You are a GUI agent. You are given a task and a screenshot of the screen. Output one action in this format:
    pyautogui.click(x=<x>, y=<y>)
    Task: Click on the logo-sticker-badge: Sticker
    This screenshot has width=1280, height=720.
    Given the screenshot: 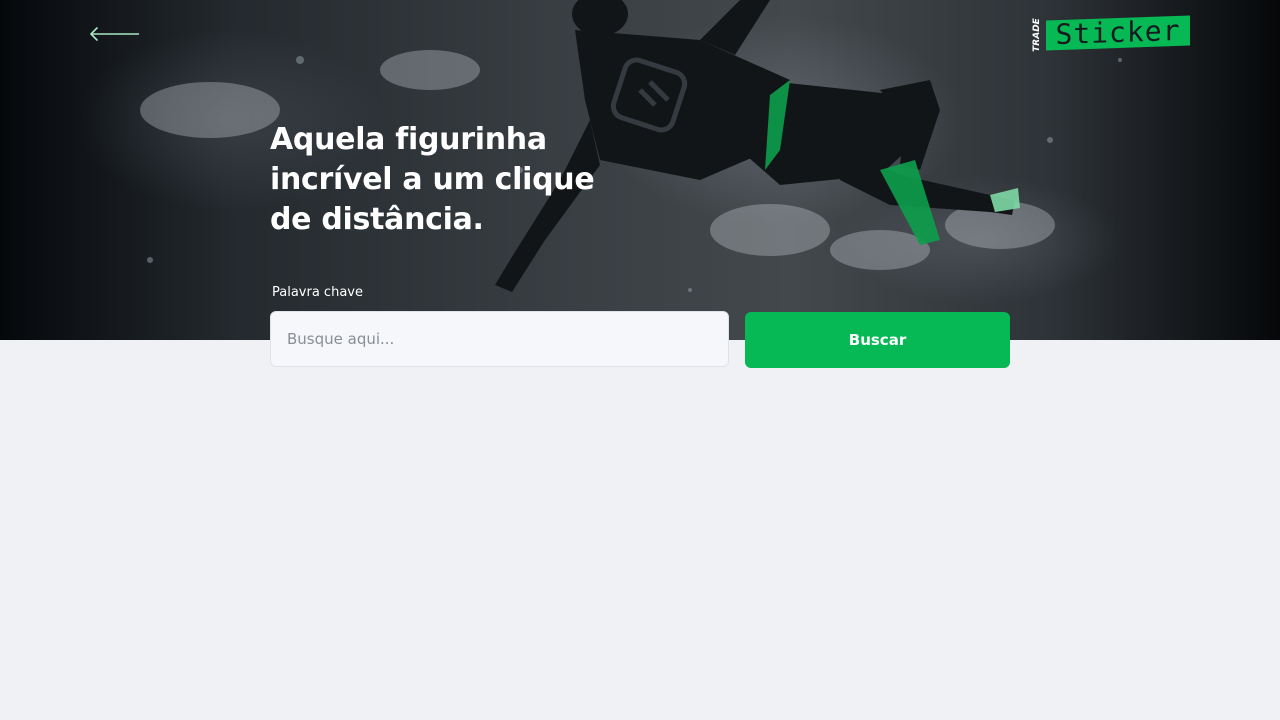 What is the action you would take?
    pyautogui.click(x=1118, y=32)
    